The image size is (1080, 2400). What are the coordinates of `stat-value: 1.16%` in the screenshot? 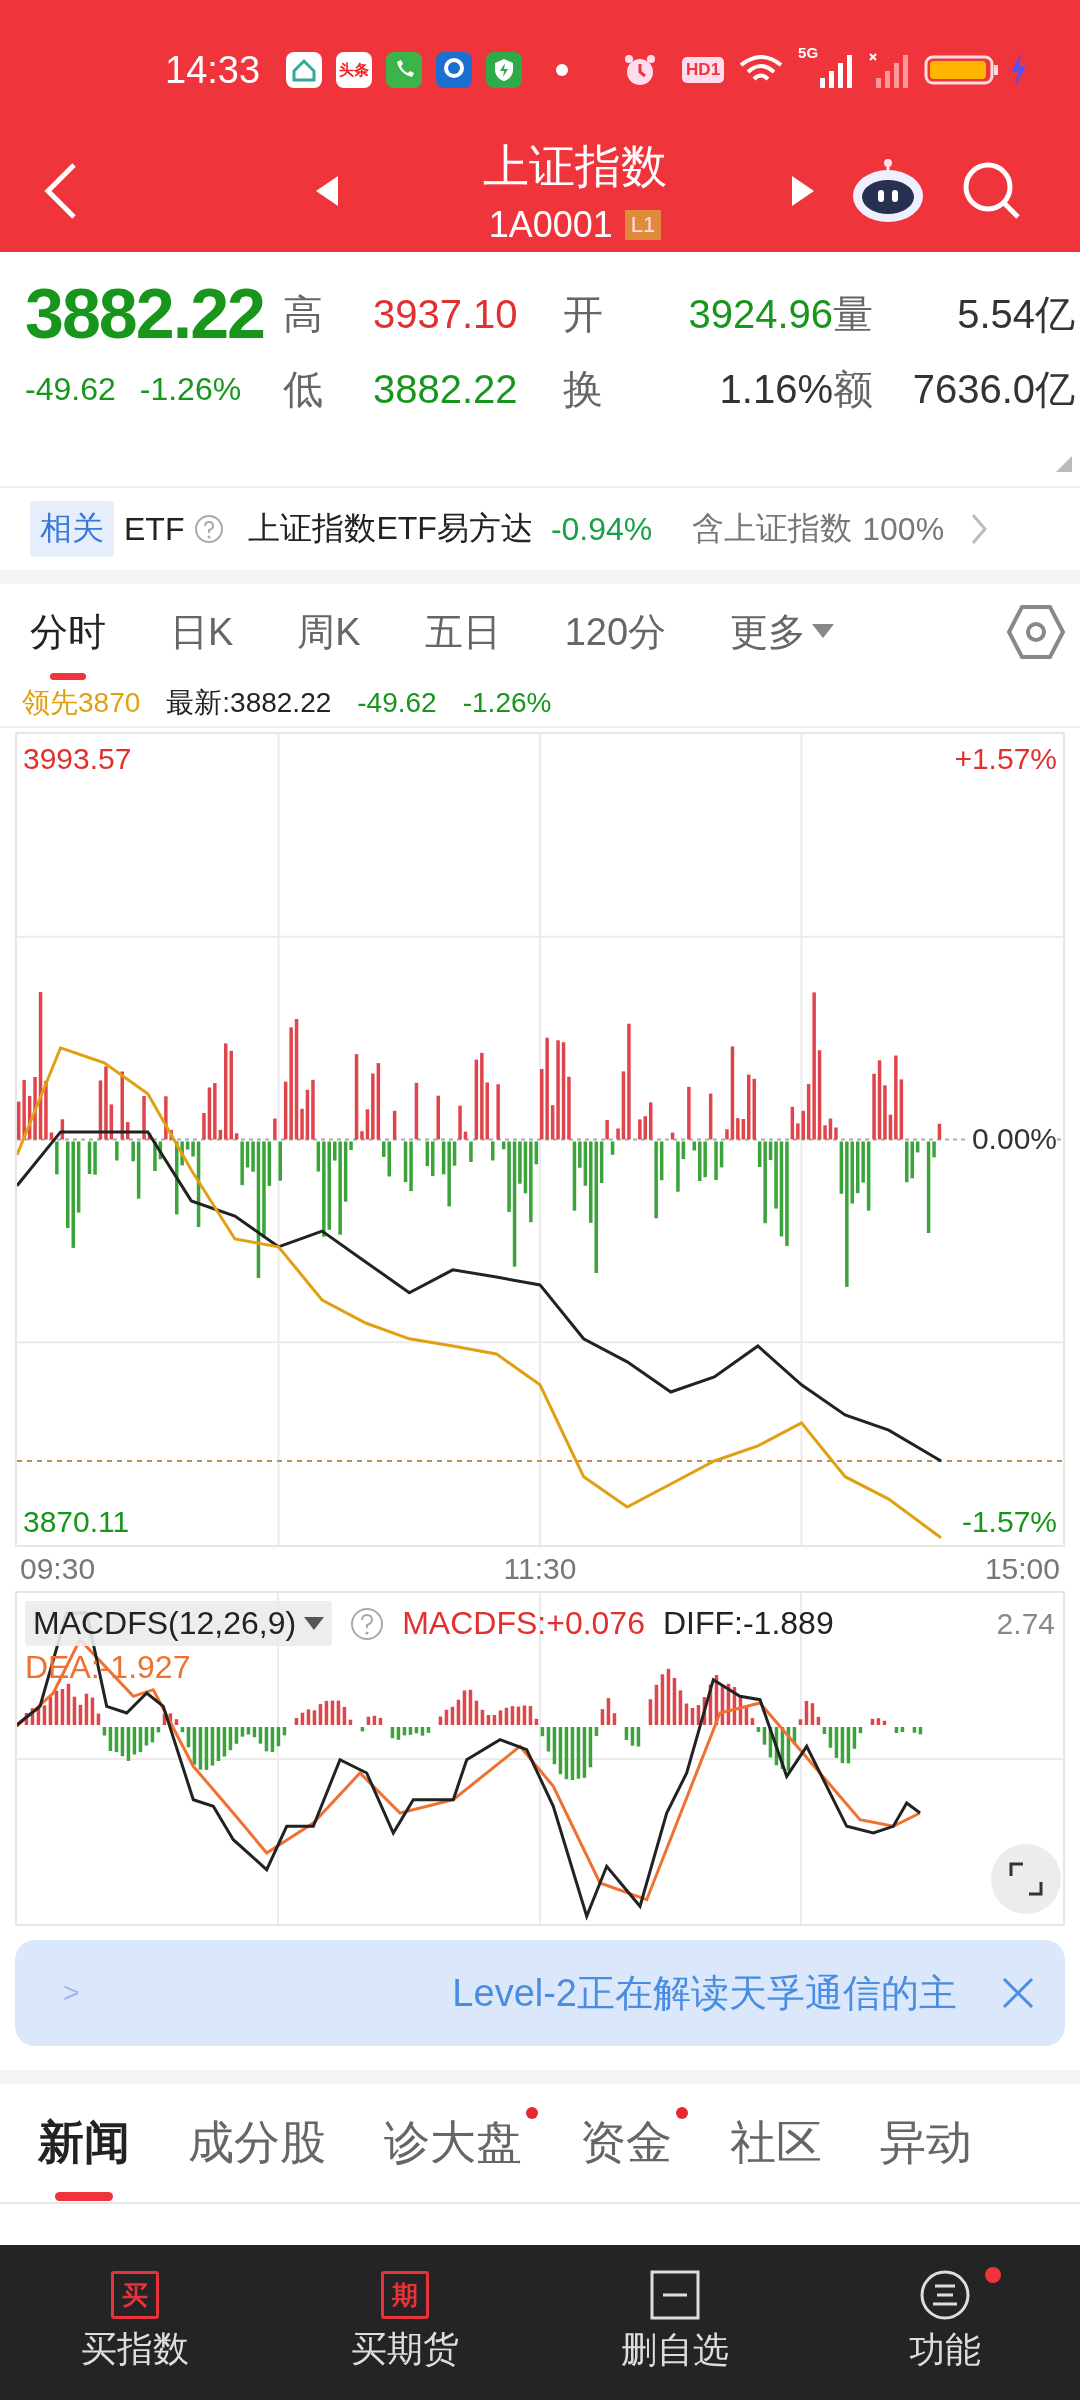 It's located at (775, 389).